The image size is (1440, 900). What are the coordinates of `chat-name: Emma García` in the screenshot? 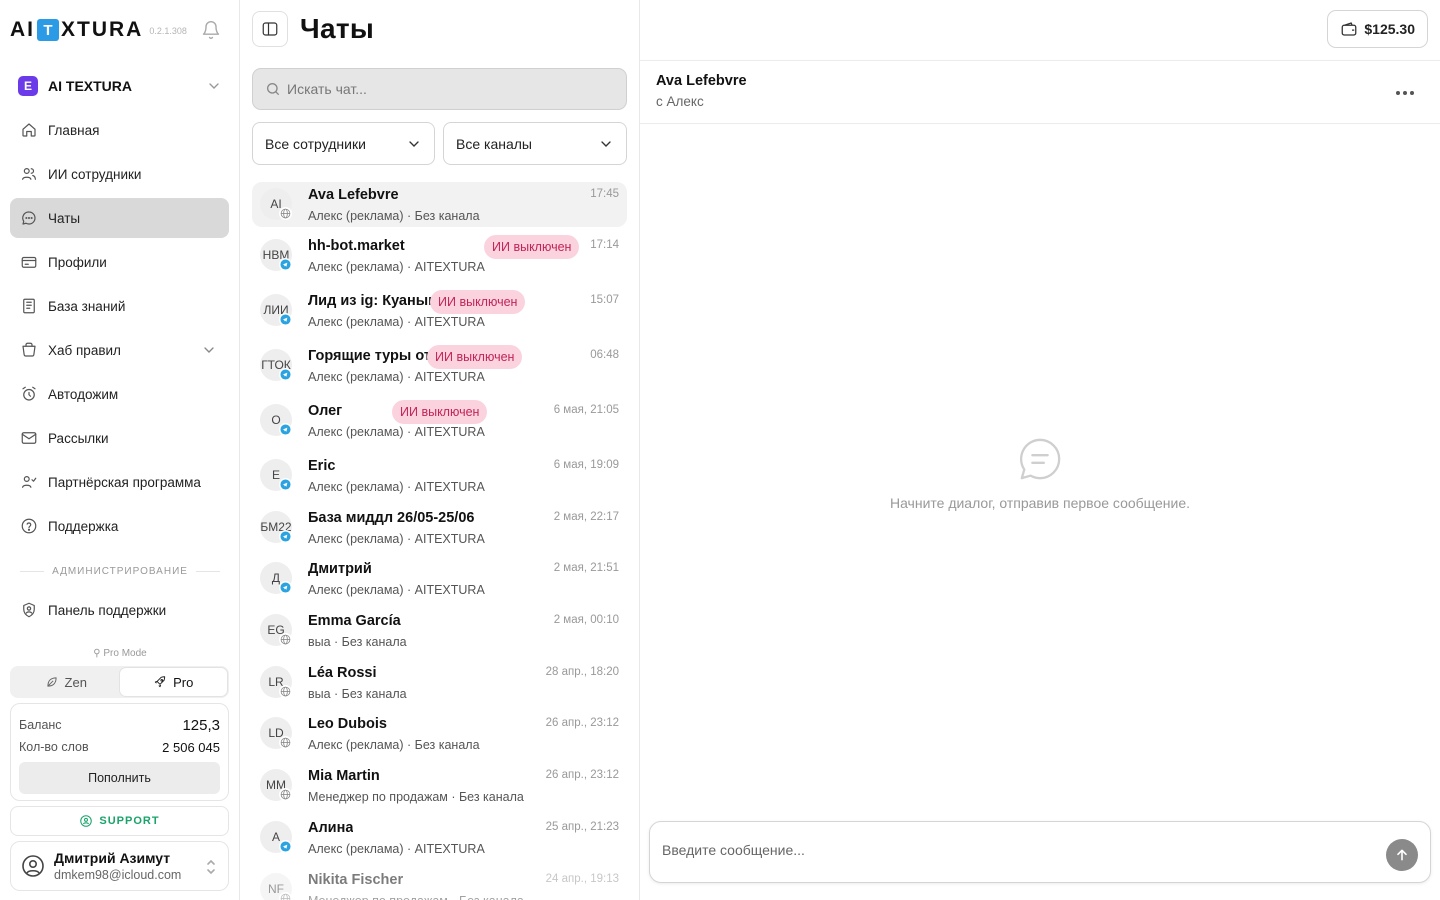 It's located at (354, 621).